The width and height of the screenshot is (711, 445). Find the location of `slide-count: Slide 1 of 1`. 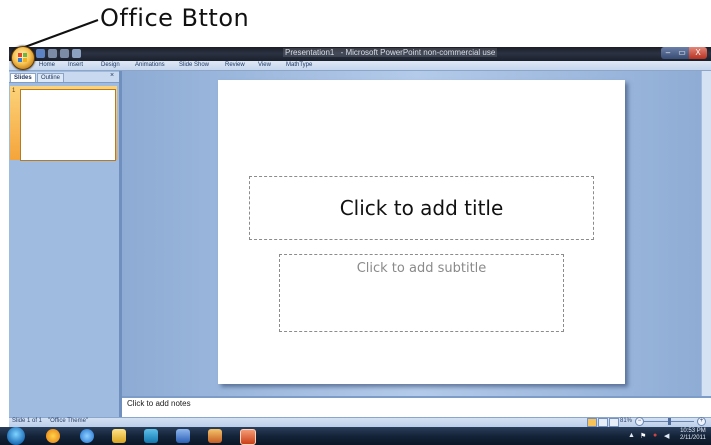

slide-count: Slide 1 of 1 is located at coordinates (27, 421).